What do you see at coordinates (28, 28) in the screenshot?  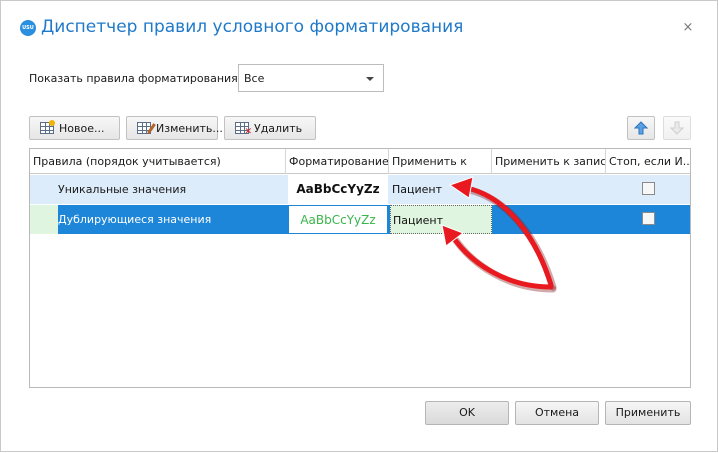 I see `app-logo: USU` at bounding box center [28, 28].